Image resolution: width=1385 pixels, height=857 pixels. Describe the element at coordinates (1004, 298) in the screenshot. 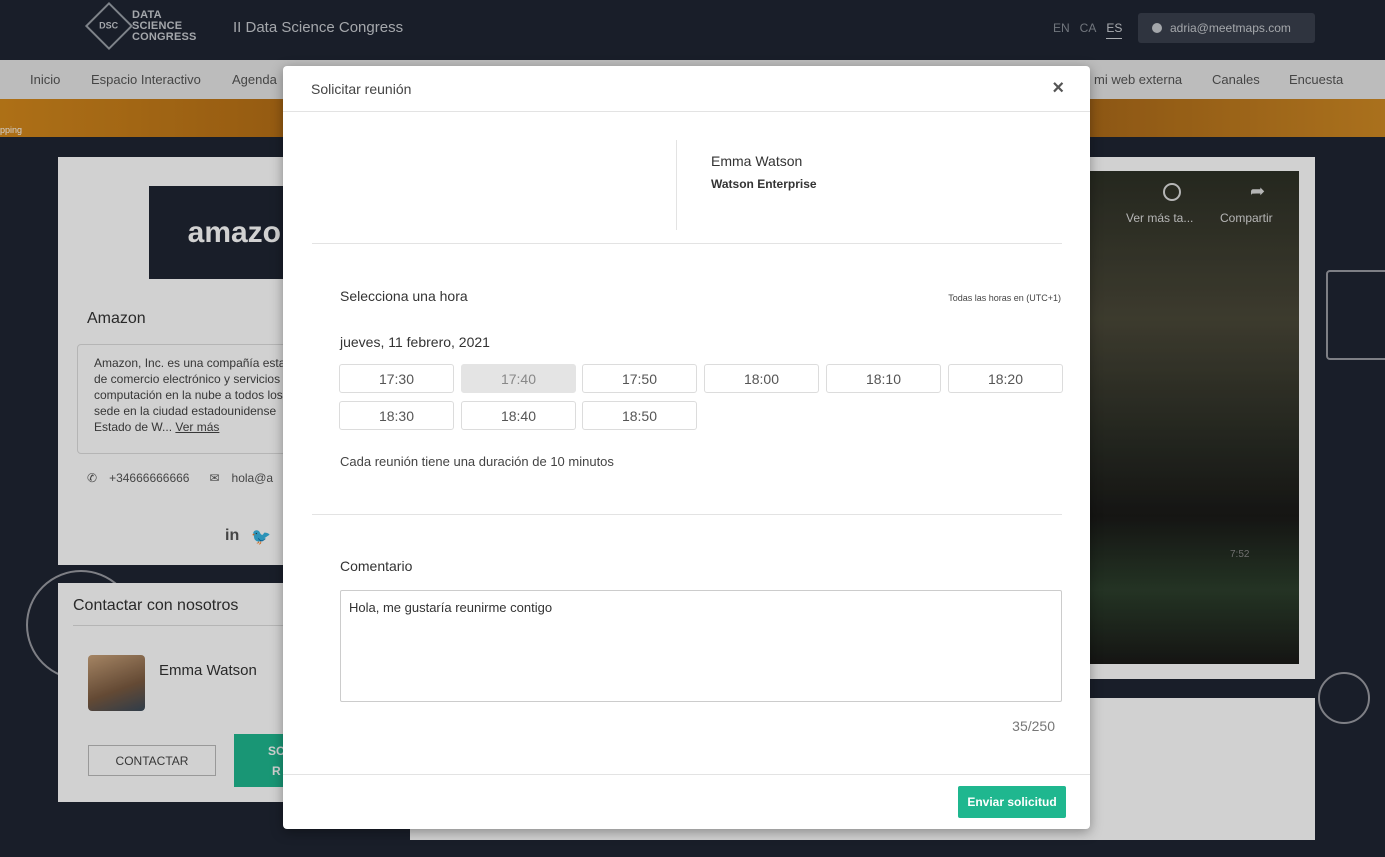

I see `timezone-note: Todas las horas en (UTC+1)` at that location.